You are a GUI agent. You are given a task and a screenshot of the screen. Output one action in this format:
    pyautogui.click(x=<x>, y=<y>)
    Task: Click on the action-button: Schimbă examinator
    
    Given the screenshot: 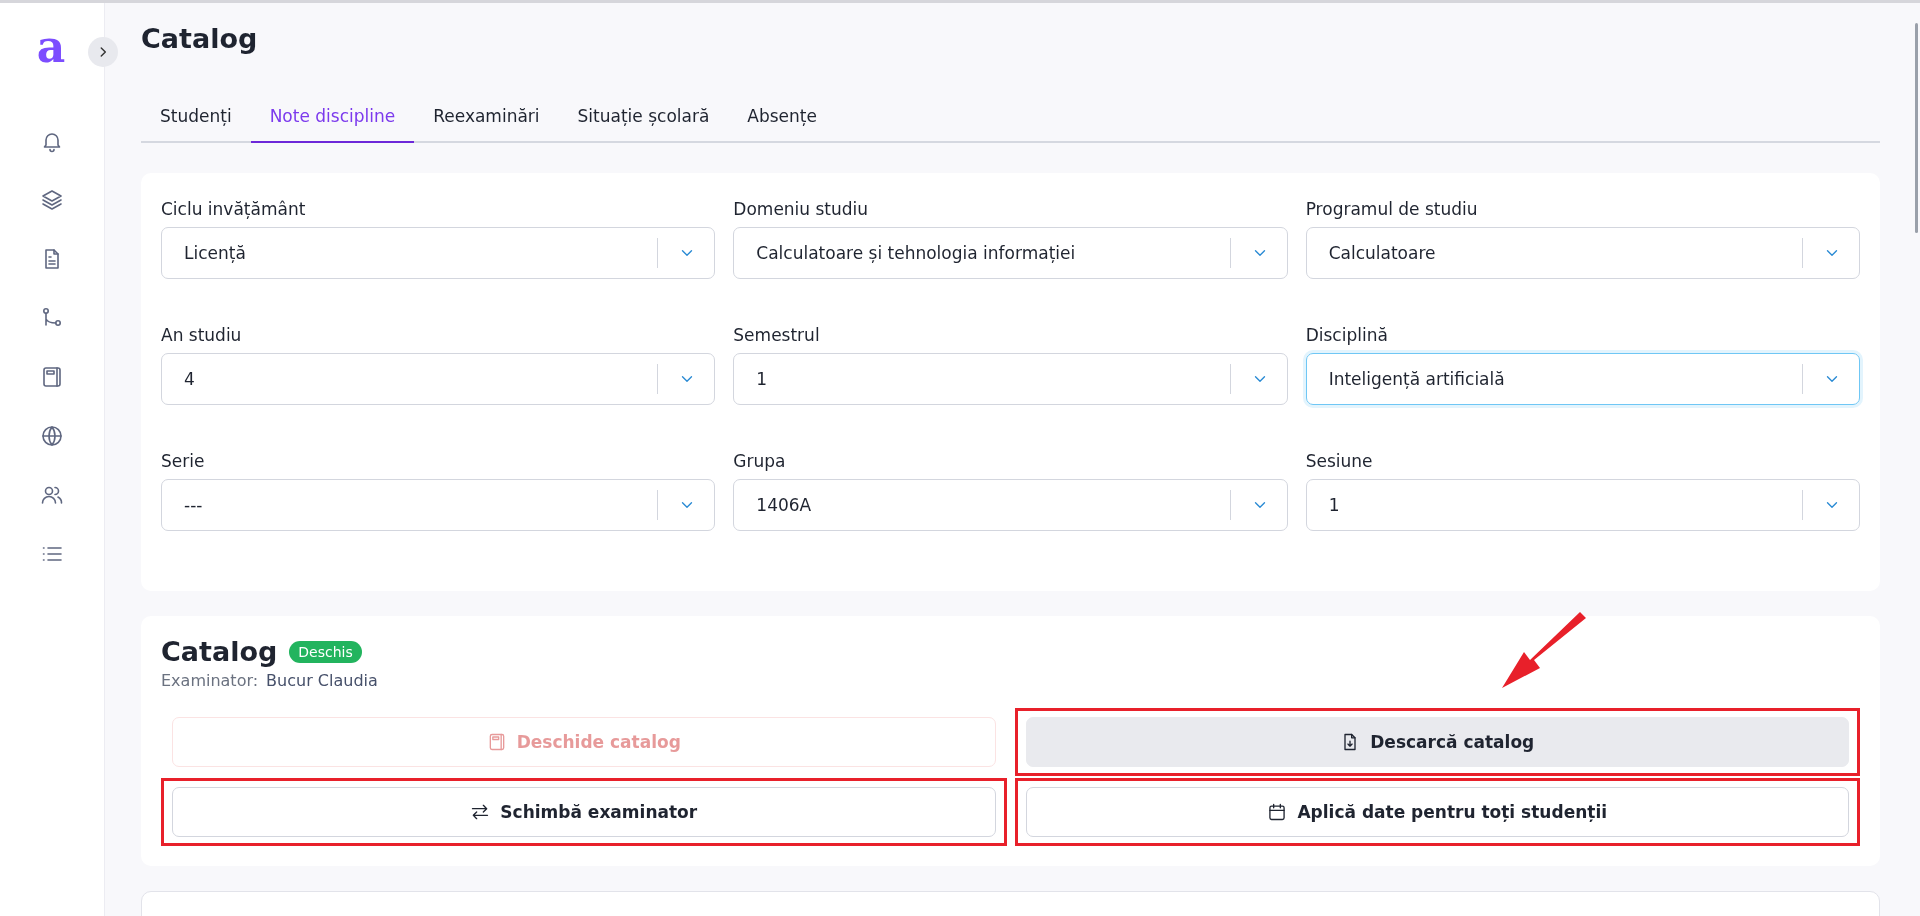 What is the action you would take?
    pyautogui.click(x=584, y=812)
    